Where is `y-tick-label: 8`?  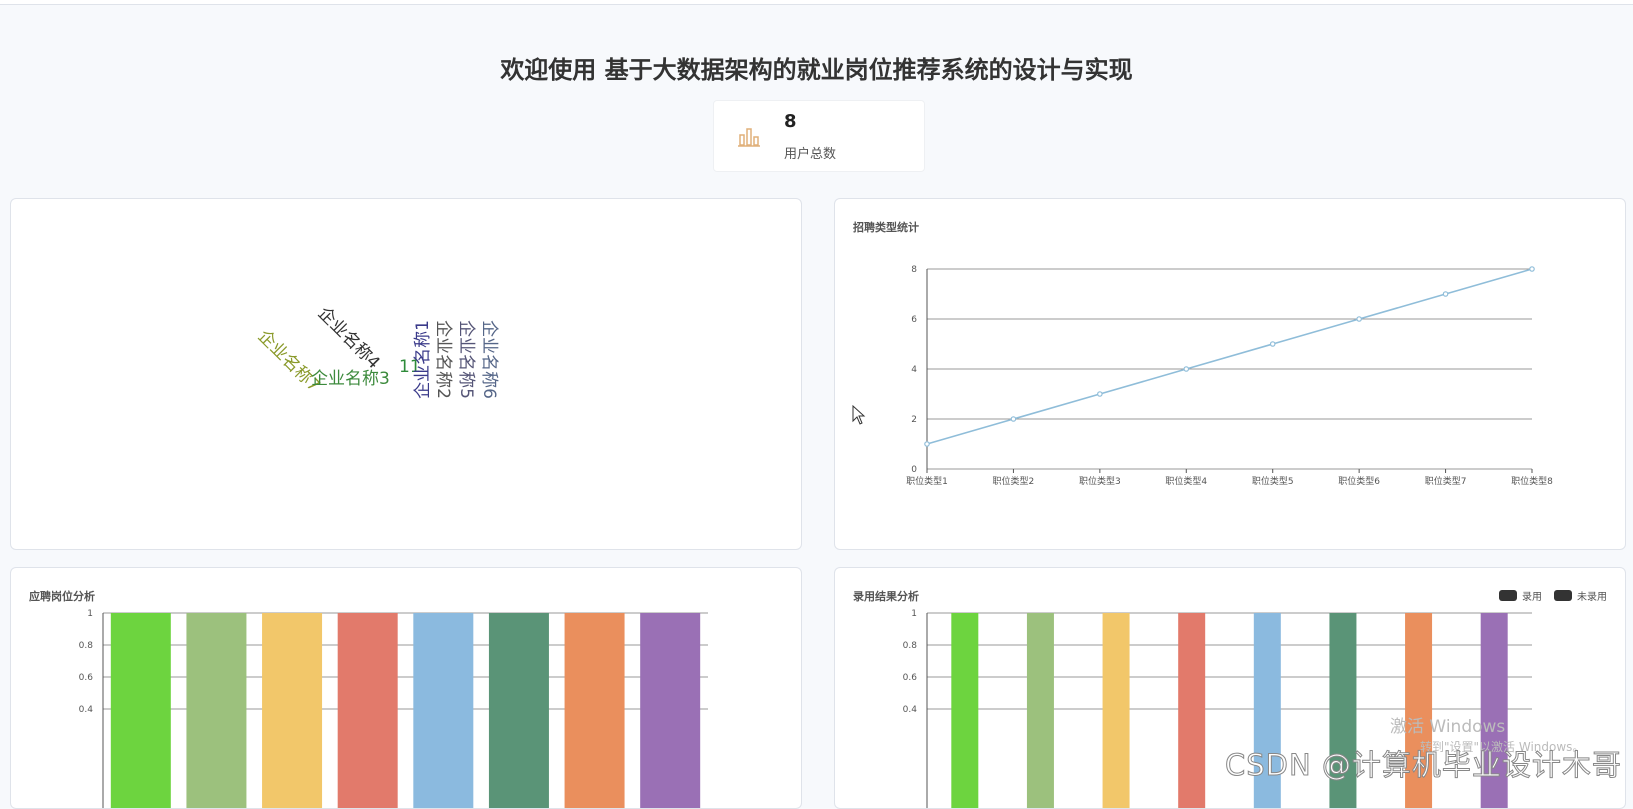 y-tick-label: 8 is located at coordinates (914, 270).